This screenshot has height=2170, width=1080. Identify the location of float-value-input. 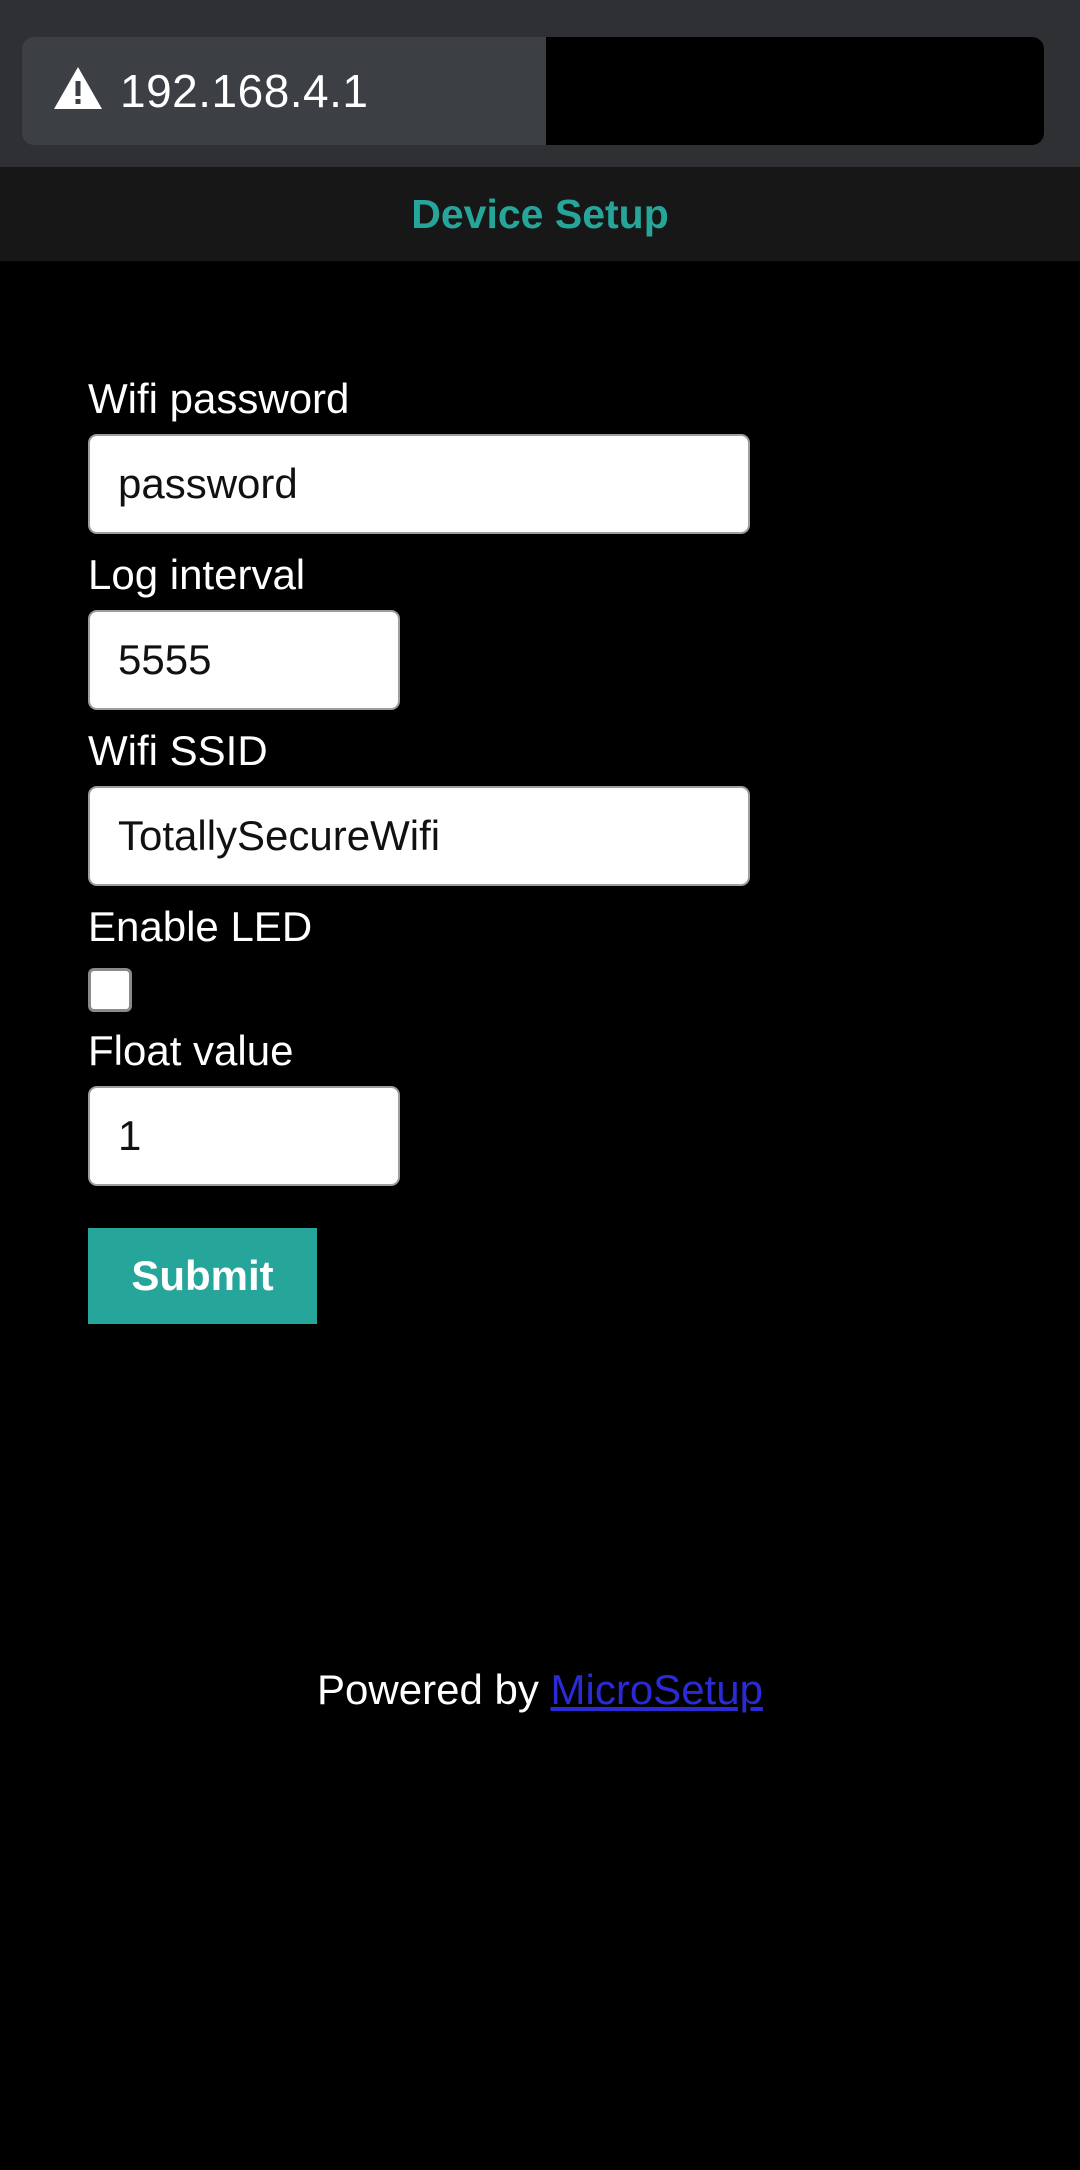
(244, 1136).